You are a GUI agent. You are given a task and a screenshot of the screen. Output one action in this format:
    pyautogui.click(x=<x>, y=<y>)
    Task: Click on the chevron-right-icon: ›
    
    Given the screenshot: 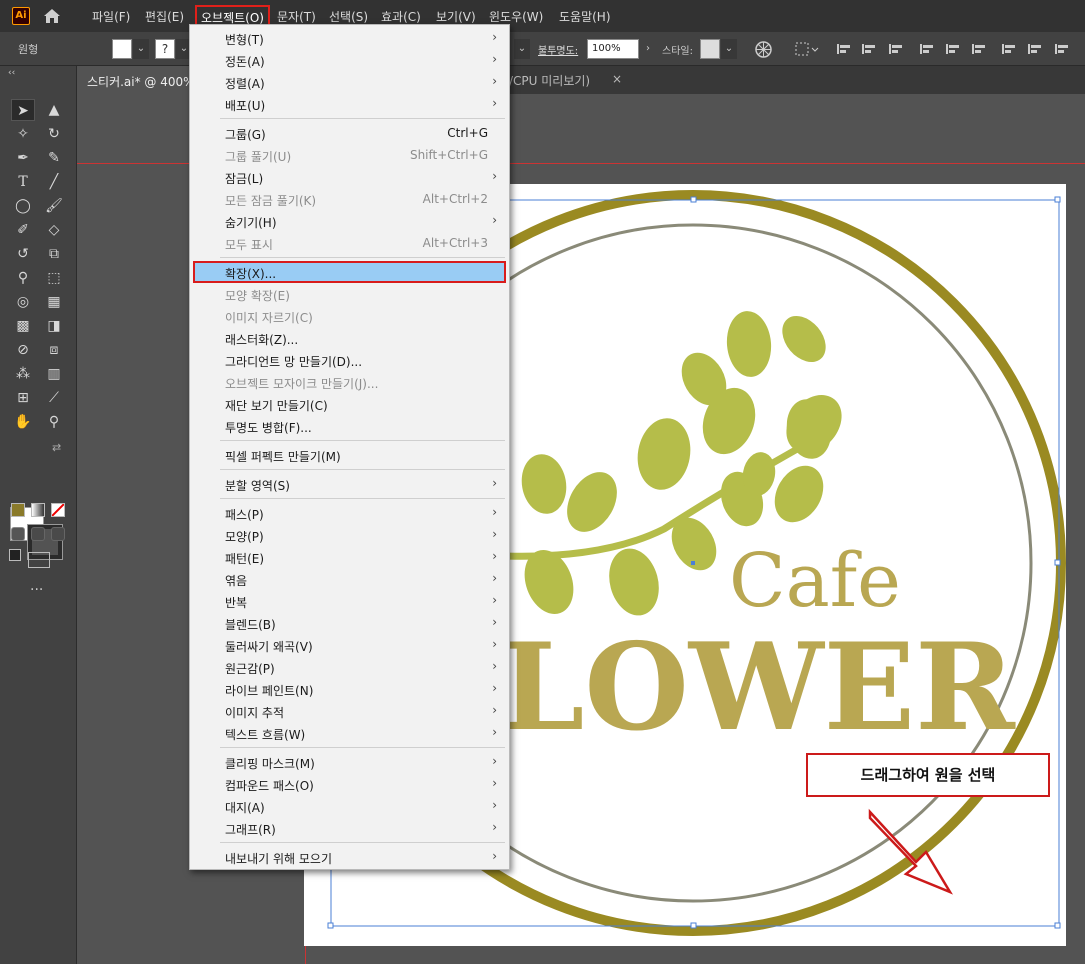 What is the action you would take?
    pyautogui.click(x=648, y=49)
    